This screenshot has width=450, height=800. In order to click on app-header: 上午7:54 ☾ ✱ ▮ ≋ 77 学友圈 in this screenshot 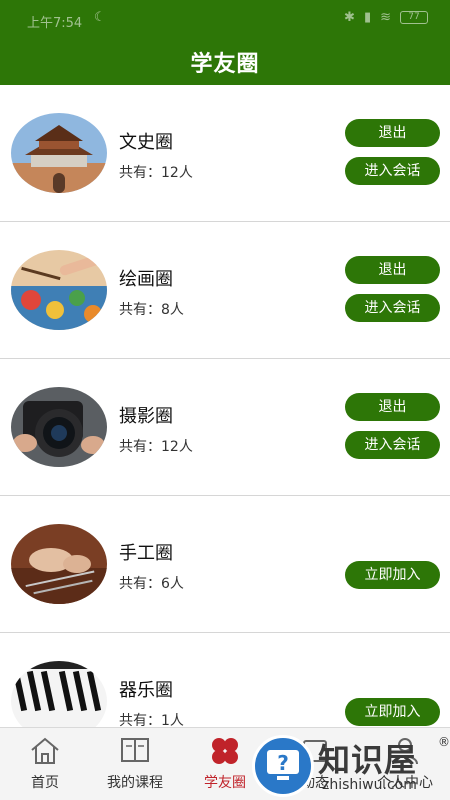, I will do `click(225, 42)`.